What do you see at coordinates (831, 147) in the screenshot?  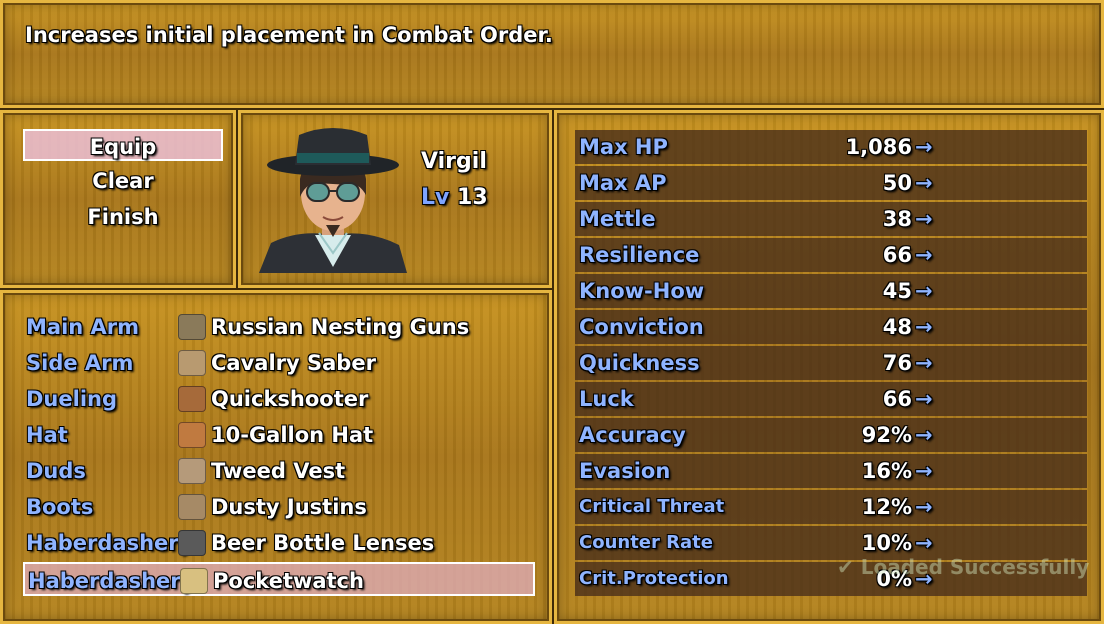 I see `stat-row: Max HP 1,086 →` at bounding box center [831, 147].